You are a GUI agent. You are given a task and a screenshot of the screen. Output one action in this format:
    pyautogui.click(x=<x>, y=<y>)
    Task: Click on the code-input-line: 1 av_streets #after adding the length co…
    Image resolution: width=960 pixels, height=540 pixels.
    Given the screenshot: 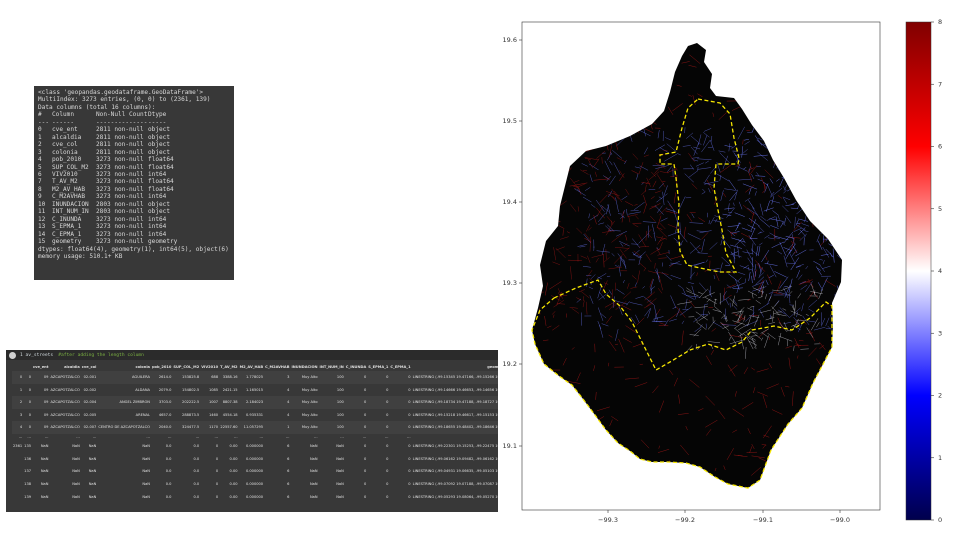 What is the action you would take?
    pyautogui.click(x=252, y=355)
    